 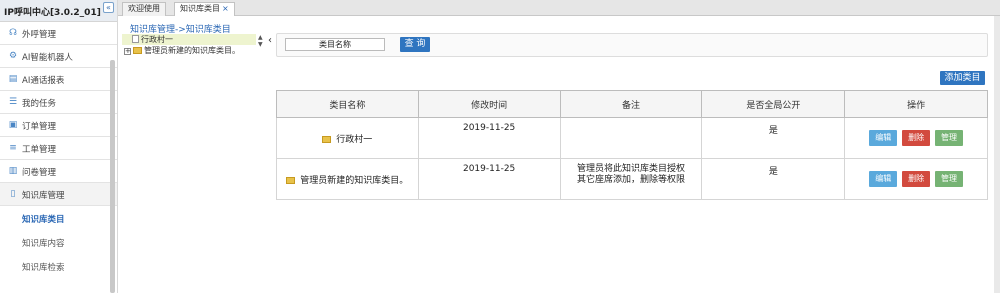 I want to click on column-header: 操作, so click(x=916, y=104).